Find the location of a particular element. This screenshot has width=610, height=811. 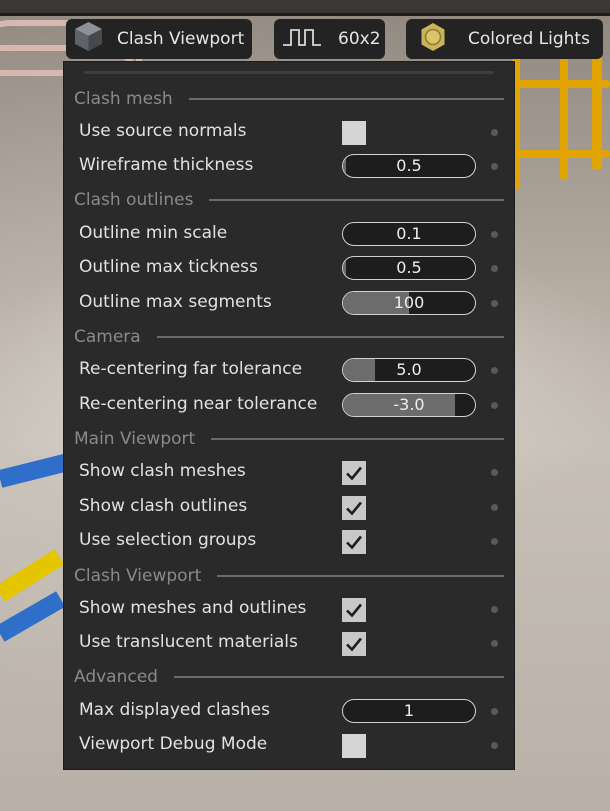

viewport-debug-mode-checkbox is located at coordinates (354, 746).